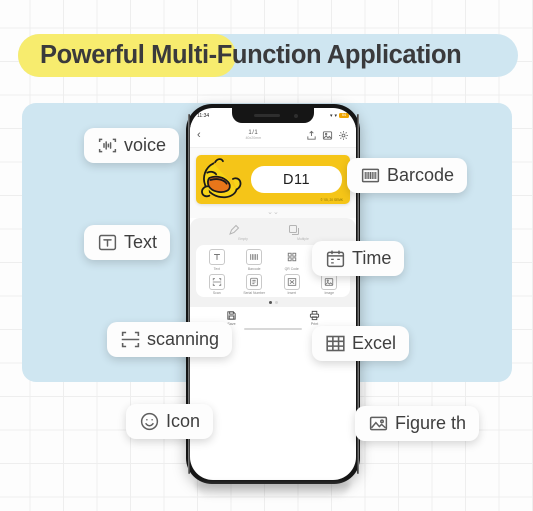 Image resolution: width=533 pixels, height=511 pixels. What do you see at coordinates (231, 315) in the screenshot?
I see `save-icon` at bounding box center [231, 315].